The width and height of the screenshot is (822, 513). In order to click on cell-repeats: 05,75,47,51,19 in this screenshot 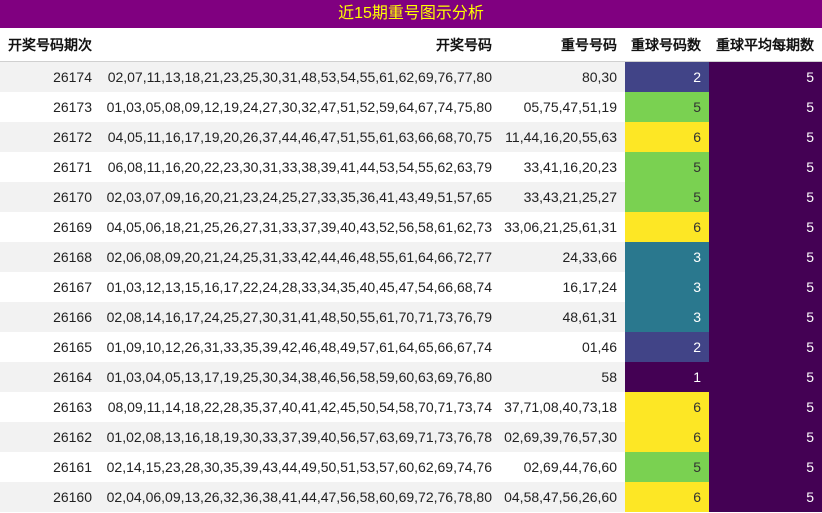, I will do `click(570, 107)`.